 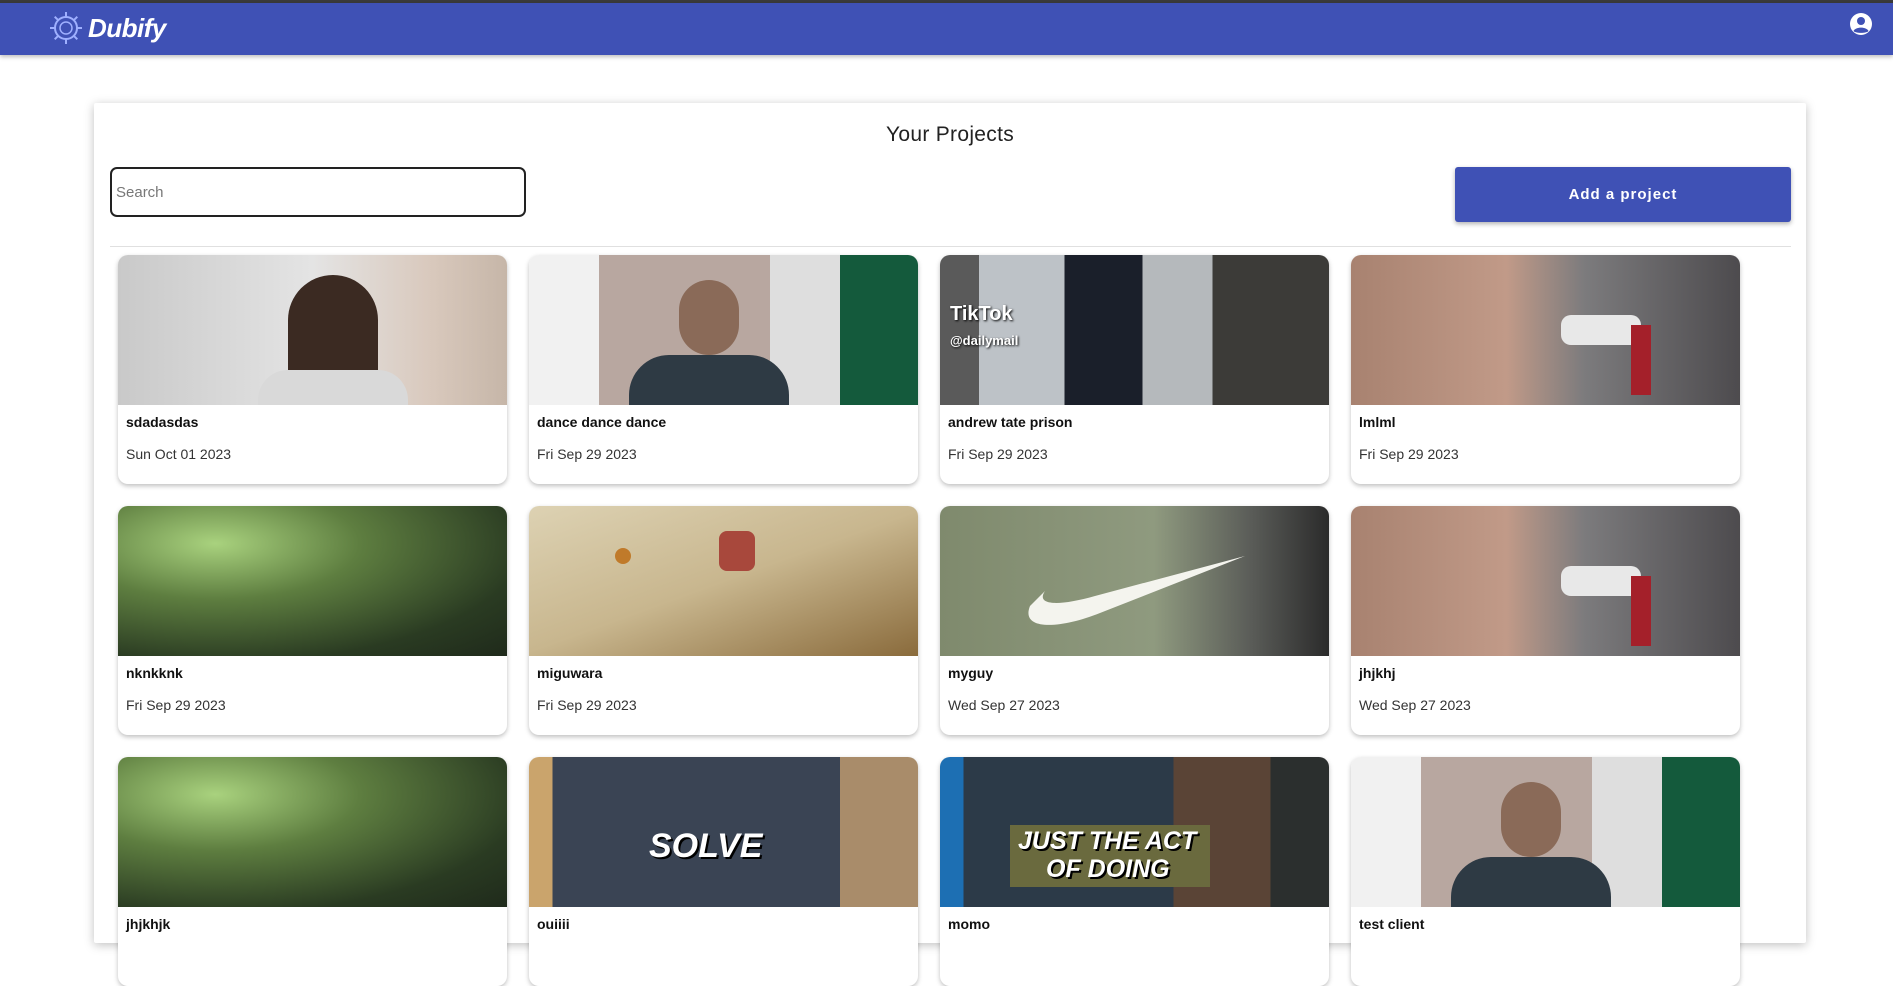 I want to click on project-card: dance dance dance Fri Sep 29 2023, so click(x=723, y=369).